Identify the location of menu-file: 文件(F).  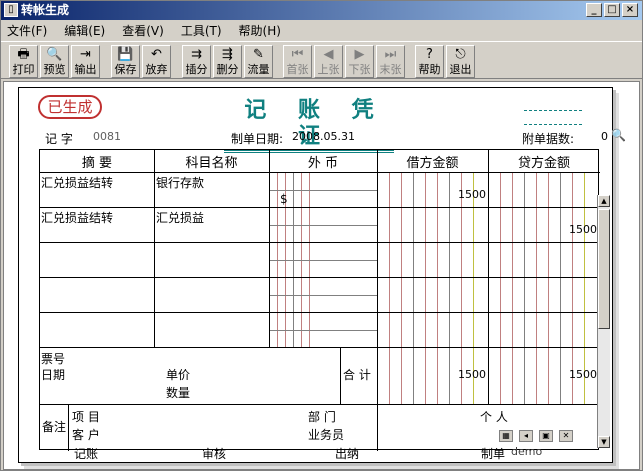
(27, 30).